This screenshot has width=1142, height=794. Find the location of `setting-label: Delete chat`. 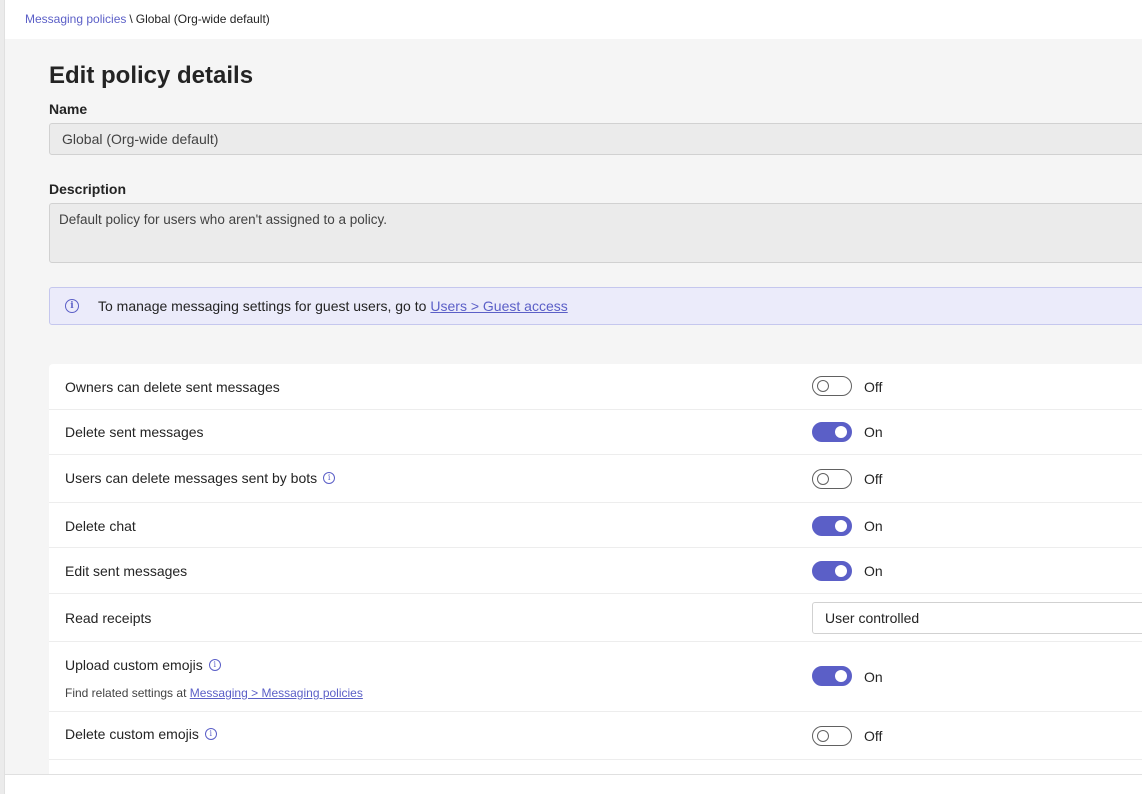

setting-label: Delete chat is located at coordinates (100, 526).